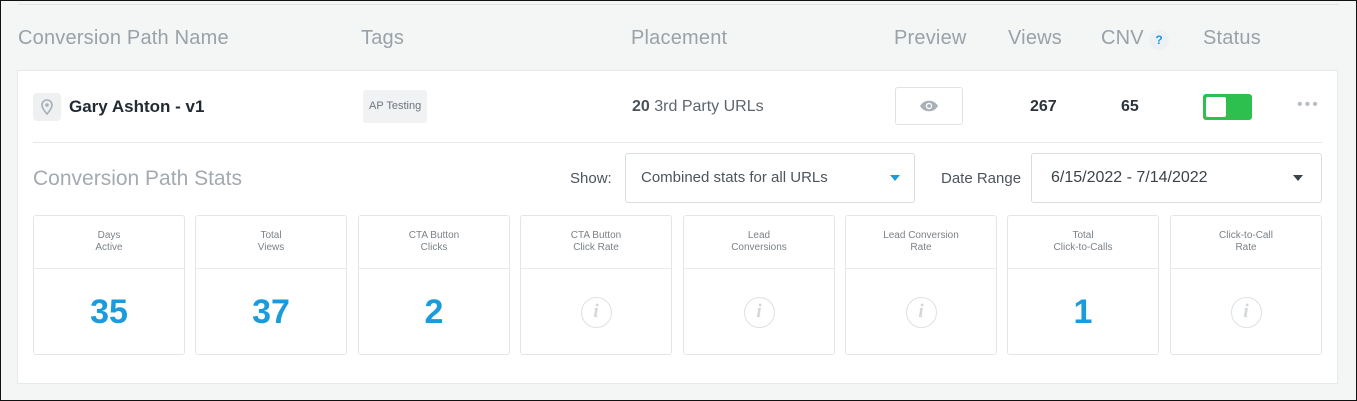 Image resolution: width=1357 pixels, height=401 pixels. I want to click on stat-tile-lead-conversion-rate: Lead Conversion Rate i, so click(921, 285).